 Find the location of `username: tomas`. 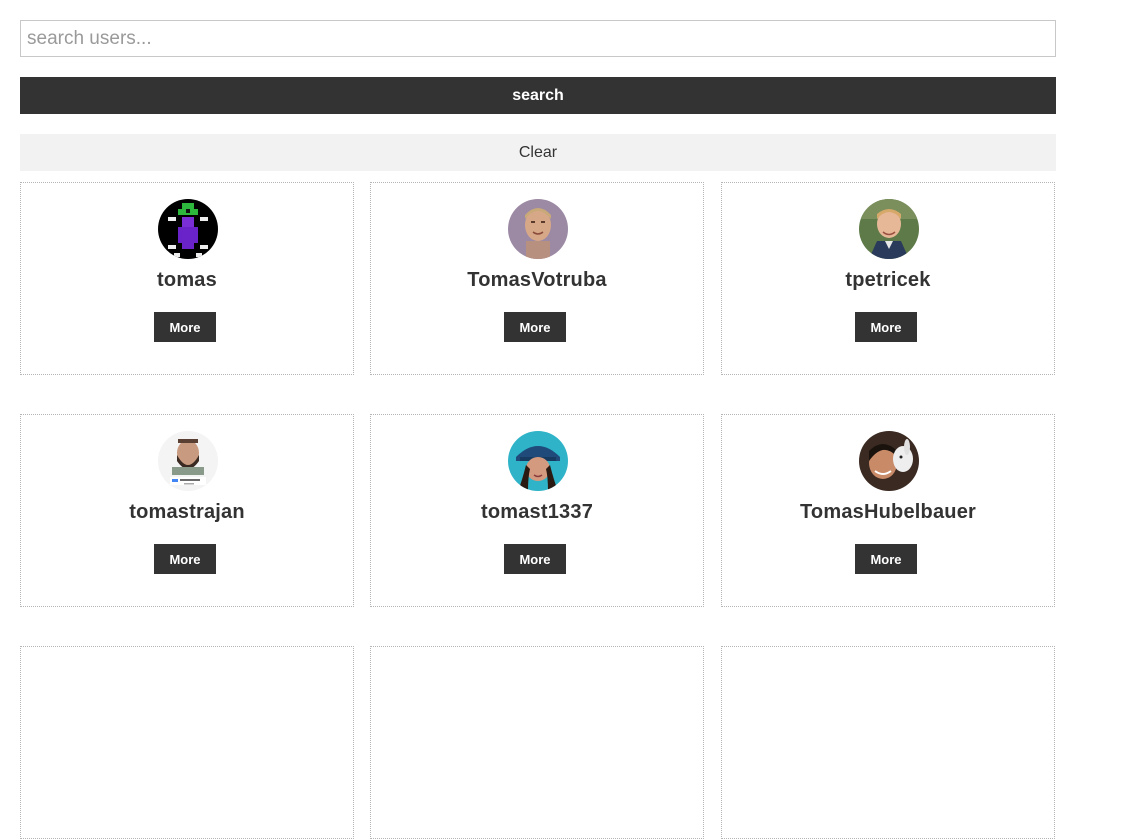

username: tomas is located at coordinates (187, 280).